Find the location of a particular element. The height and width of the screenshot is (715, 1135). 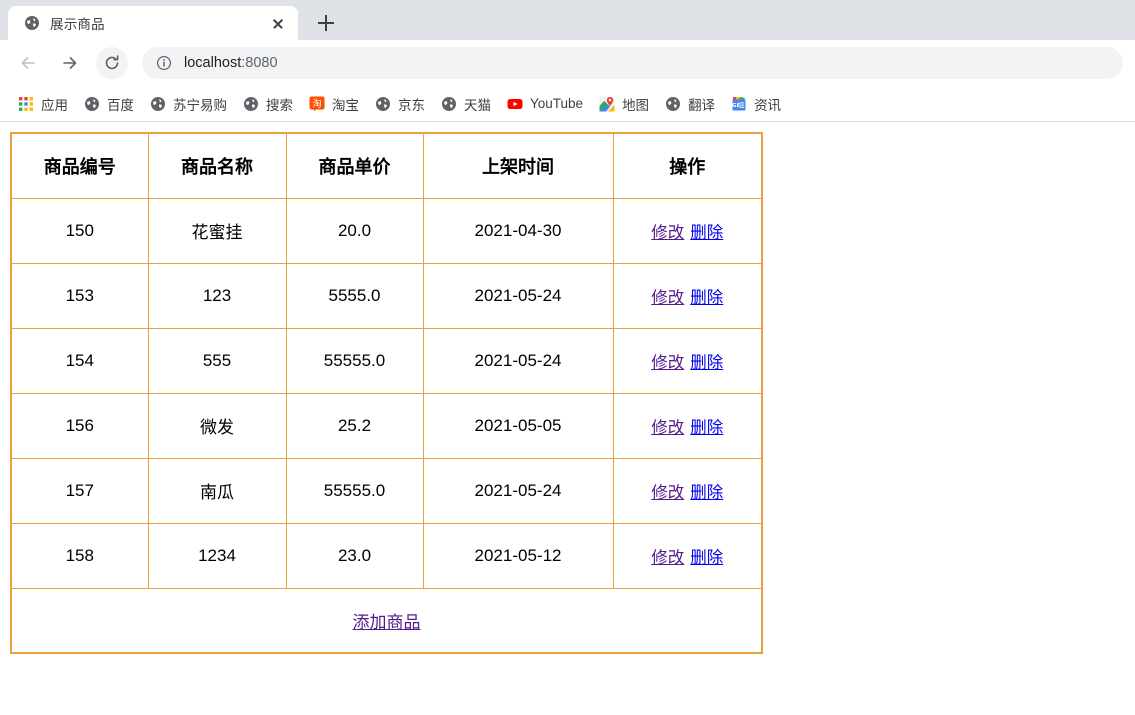

google-news-icon: GE is located at coordinates (739, 103).